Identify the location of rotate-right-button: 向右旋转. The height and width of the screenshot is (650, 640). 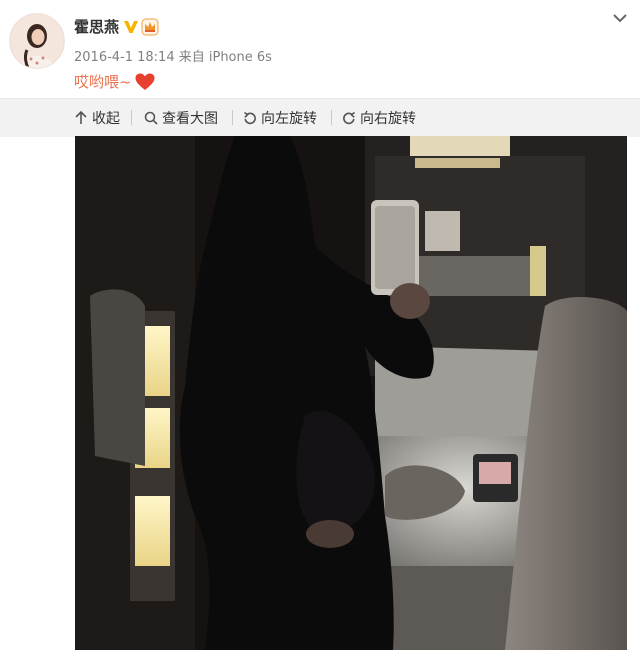
(379, 118).